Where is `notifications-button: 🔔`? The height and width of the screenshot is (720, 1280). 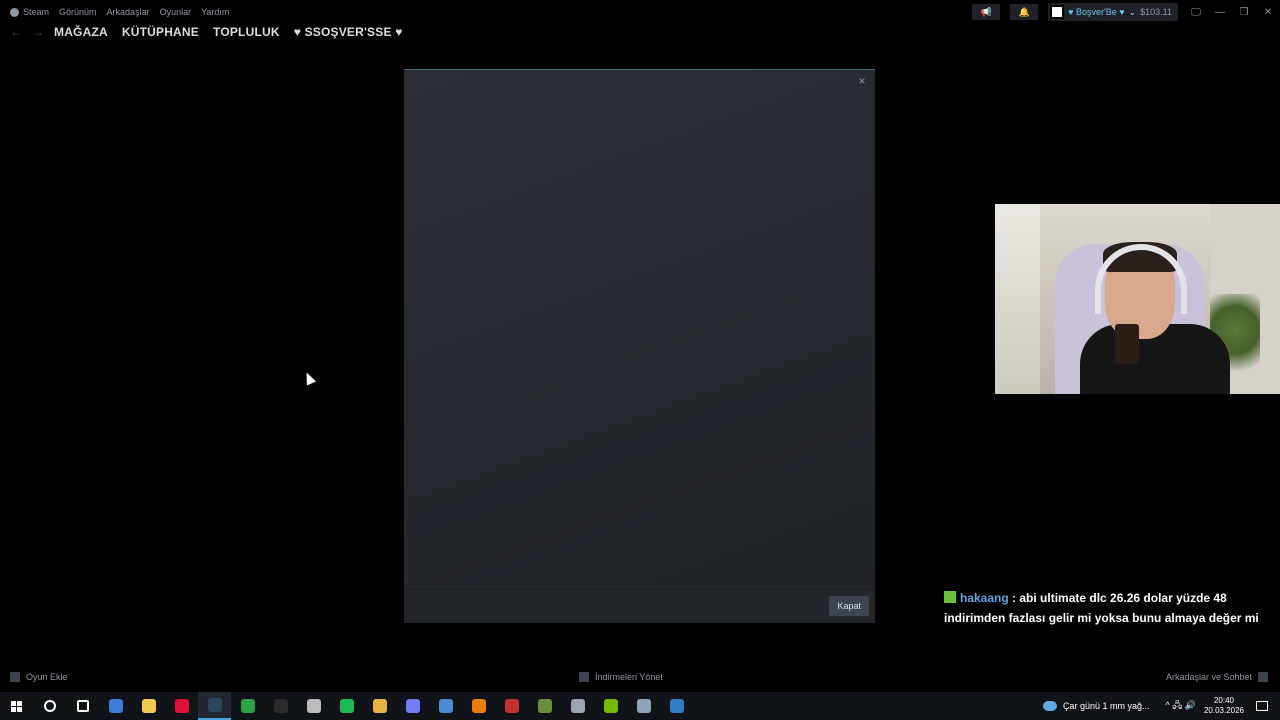
notifications-button: 🔔 is located at coordinates (1024, 12).